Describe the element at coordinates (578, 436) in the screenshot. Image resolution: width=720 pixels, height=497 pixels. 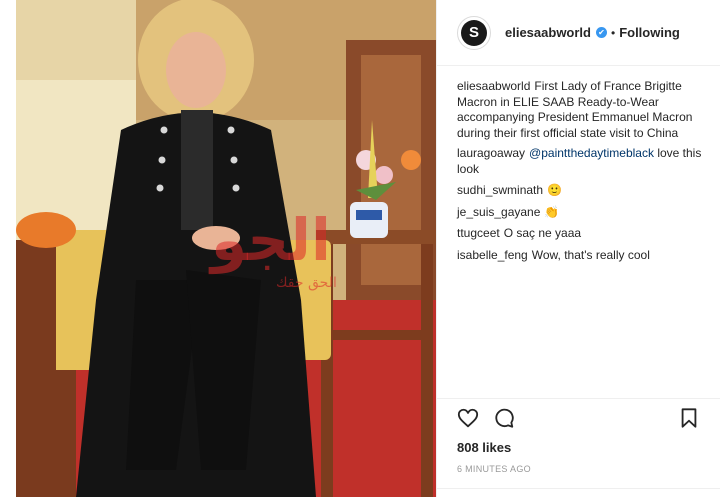
I see `post-actions: 808 likes 6 MINUTES AGO` at that location.